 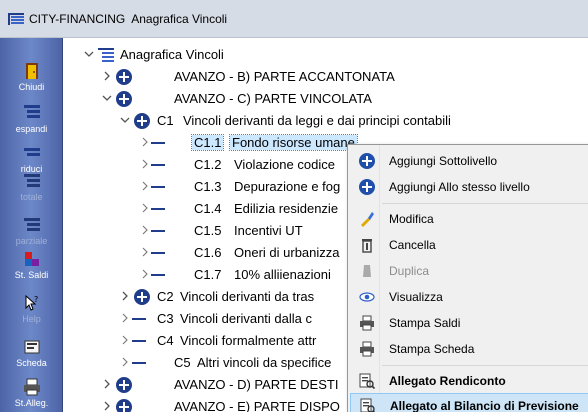 What do you see at coordinates (31, 119) in the screenshot?
I see `expand-button: espandi` at bounding box center [31, 119].